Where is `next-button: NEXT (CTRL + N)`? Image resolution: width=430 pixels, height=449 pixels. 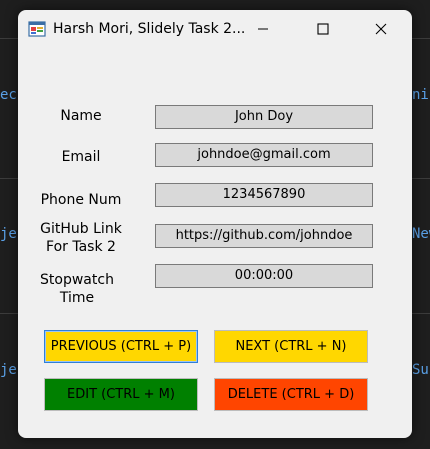 next-button: NEXT (CTRL + N) is located at coordinates (291, 346).